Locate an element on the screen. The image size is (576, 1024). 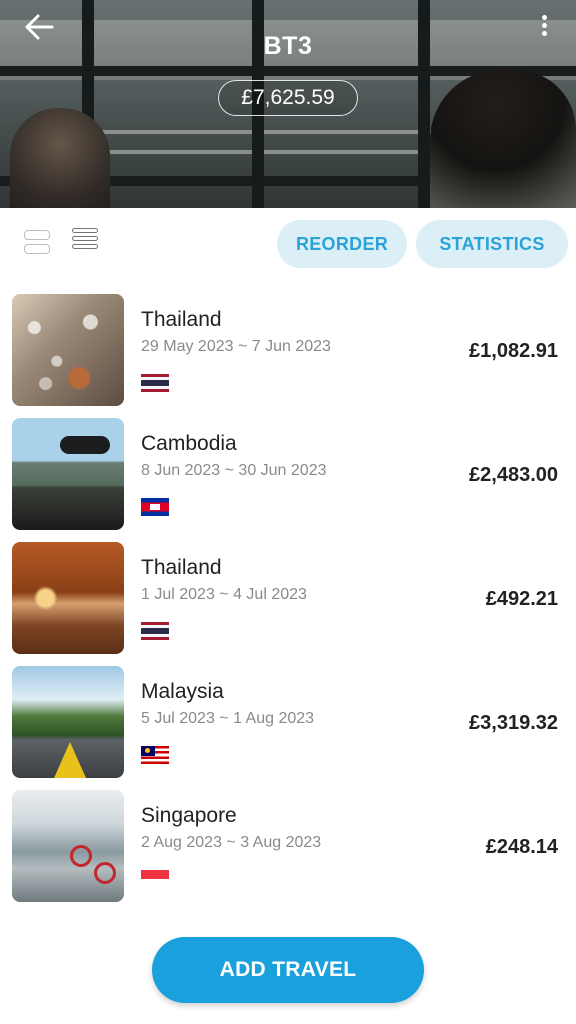
list-view-icon is located at coordinates (86, 243).